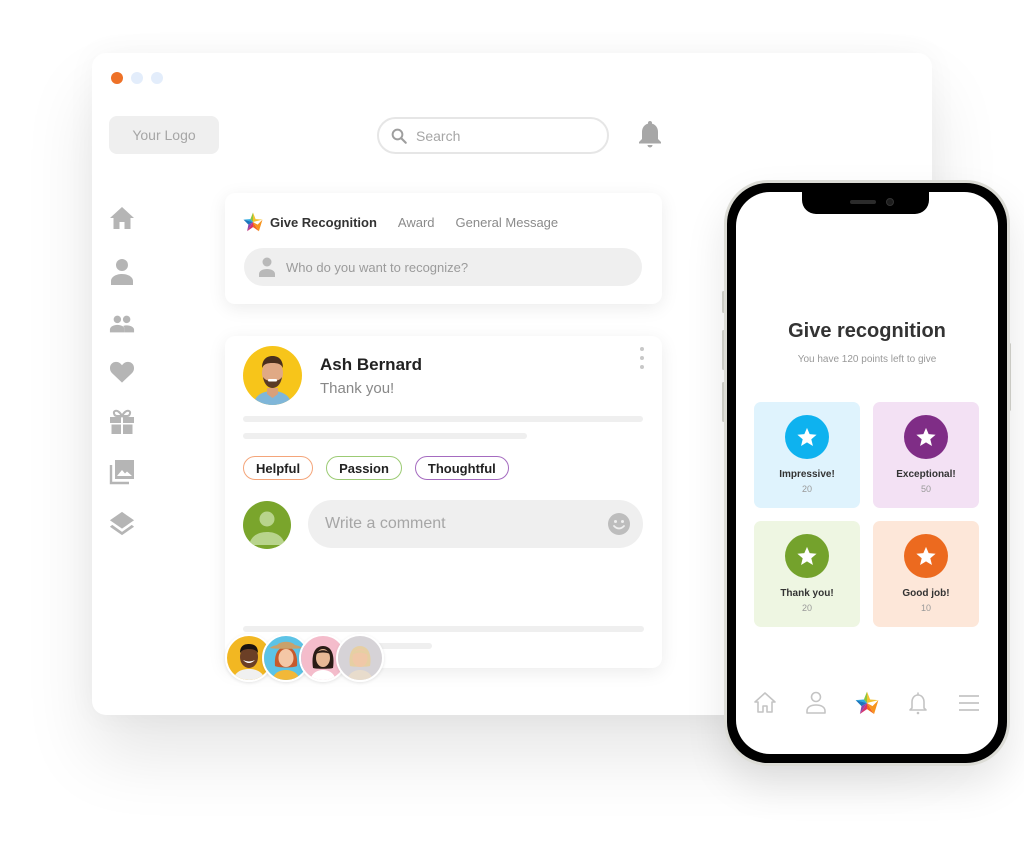  I want to click on option-label: Impressive!, so click(807, 474).